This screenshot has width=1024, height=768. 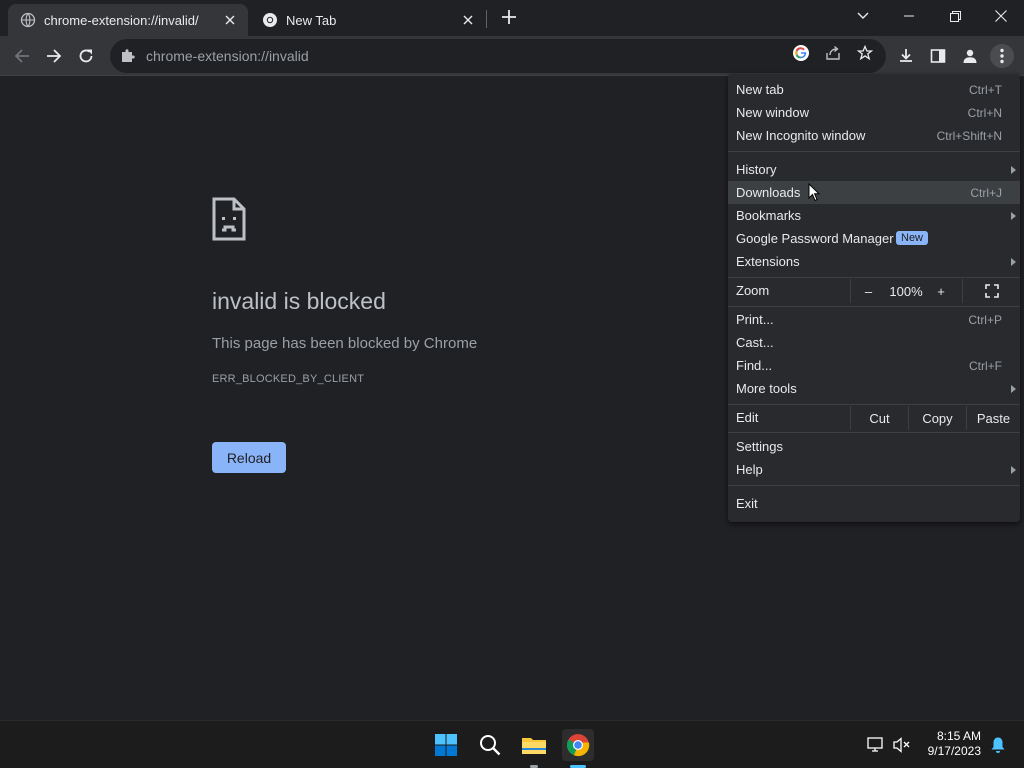 I want to click on tab-invalid: chrome-extension://invalid/, so click(x=128, y=20).